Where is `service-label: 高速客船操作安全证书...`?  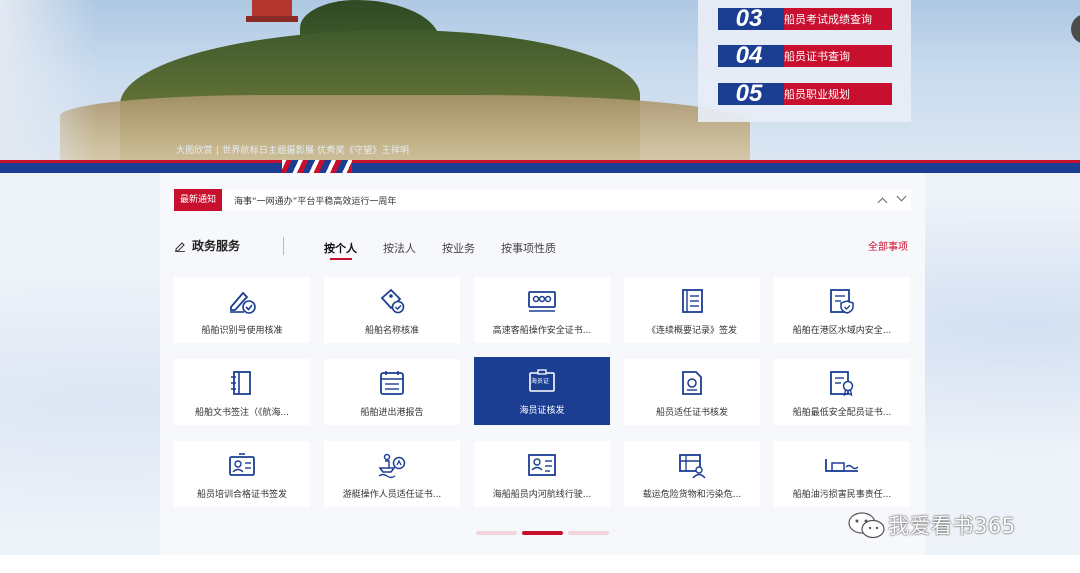
service-label: 高速客船操作安全证书... is located at coordinates (542, 331).